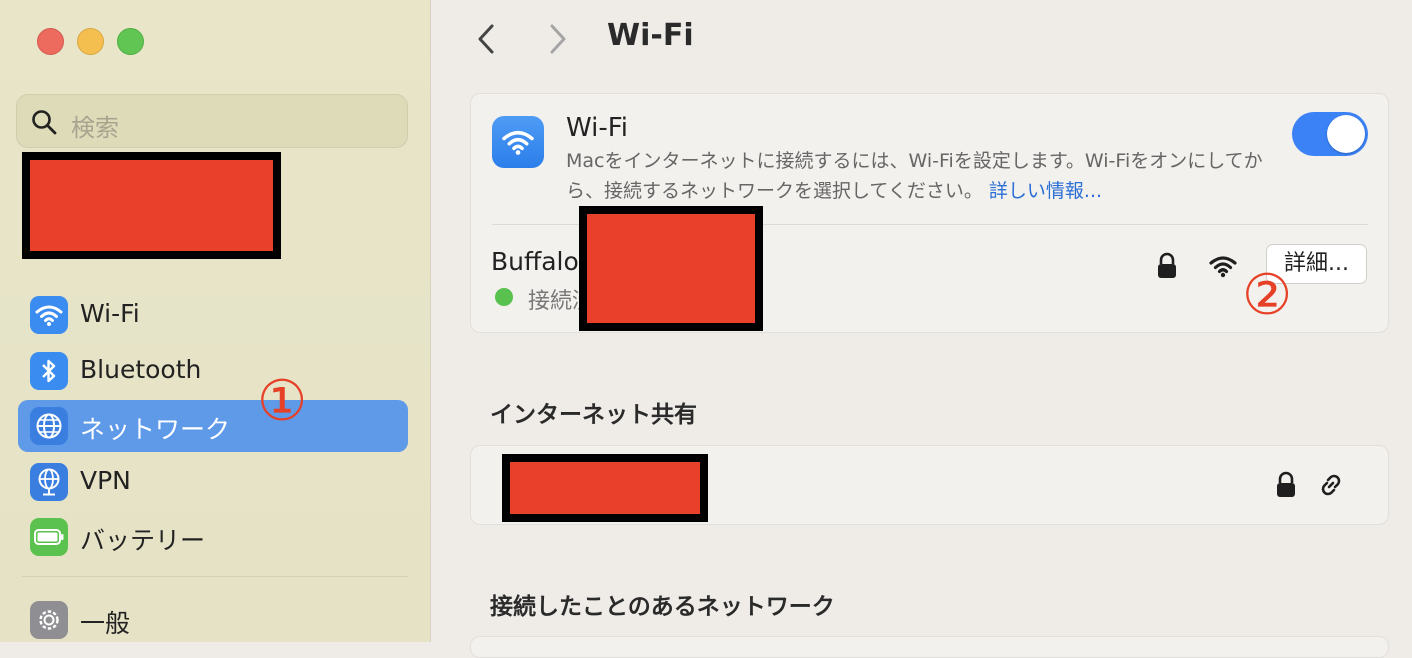 This screenshot has height=658, width=1412. Describe the element at coordinates (662, 607) in the screenshot. I see `section-heading-known-networks: 接続したことのあるネットワーク` at that location.